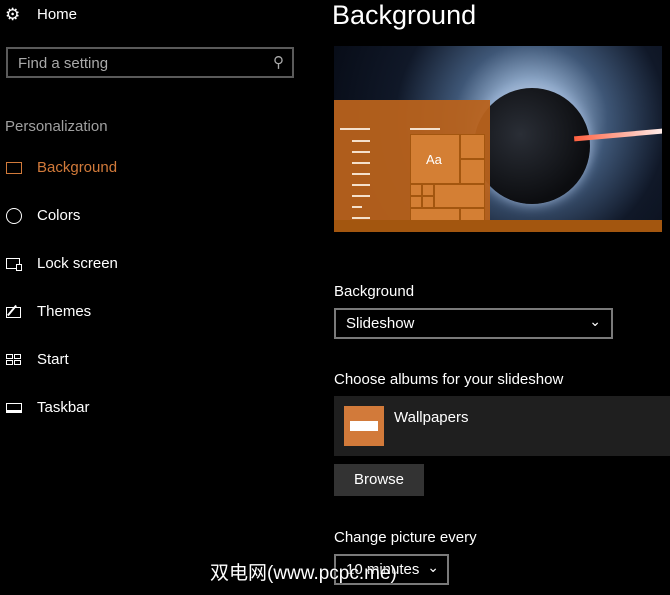 Image resolution: width=670 pixels, height=595 pixels. Describe the element at coordinates (498, 226) in the screenshot. I see `taskbar-preview` at that location.